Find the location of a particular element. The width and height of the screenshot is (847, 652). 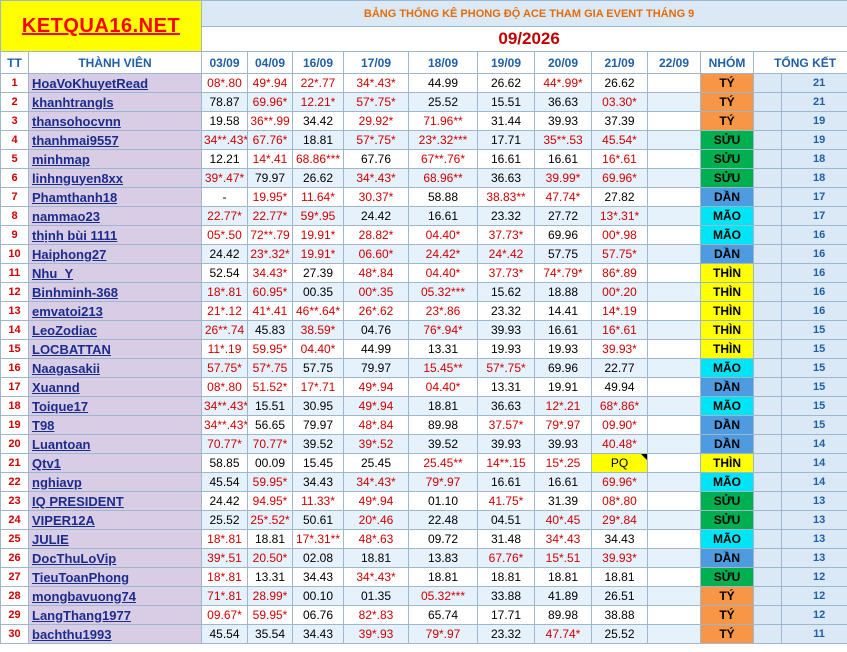

score-cell: 22*.77 is located at coordinates (318, 83).